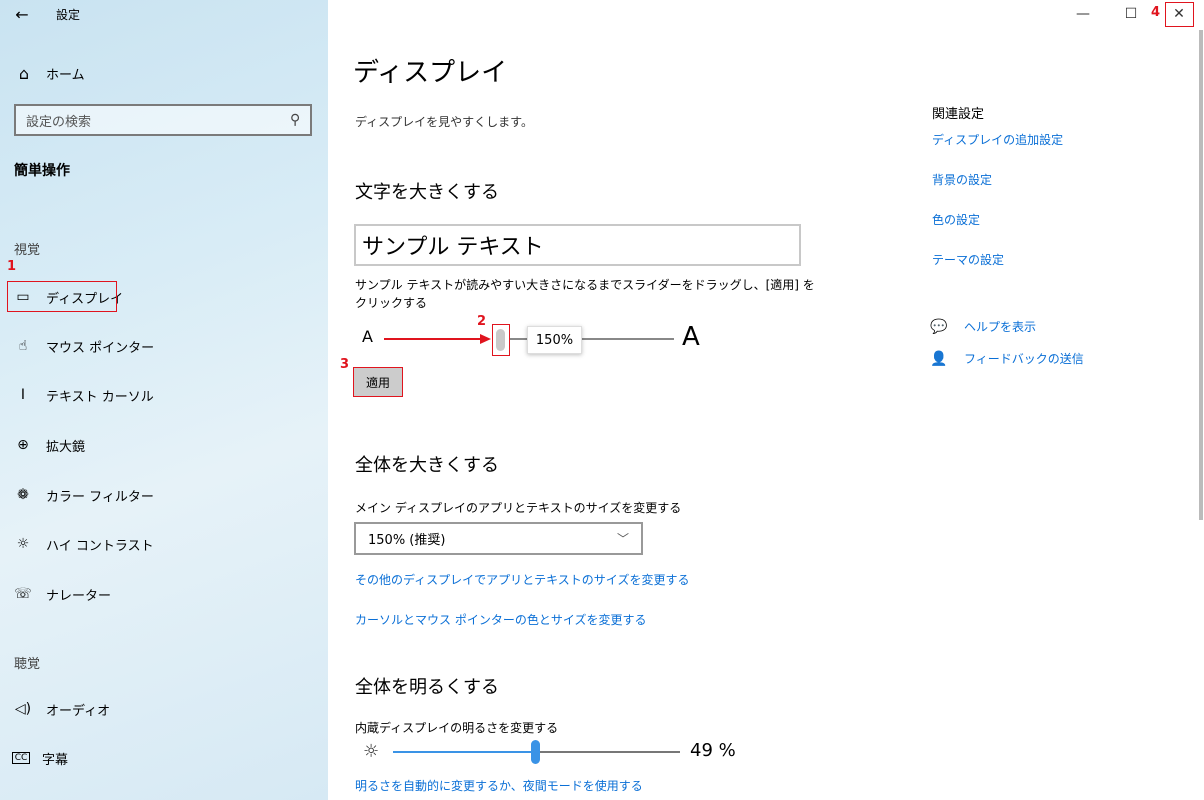  I want to click on scale-dropdown: 150% (推奨) ﹀, so click(498, 538).